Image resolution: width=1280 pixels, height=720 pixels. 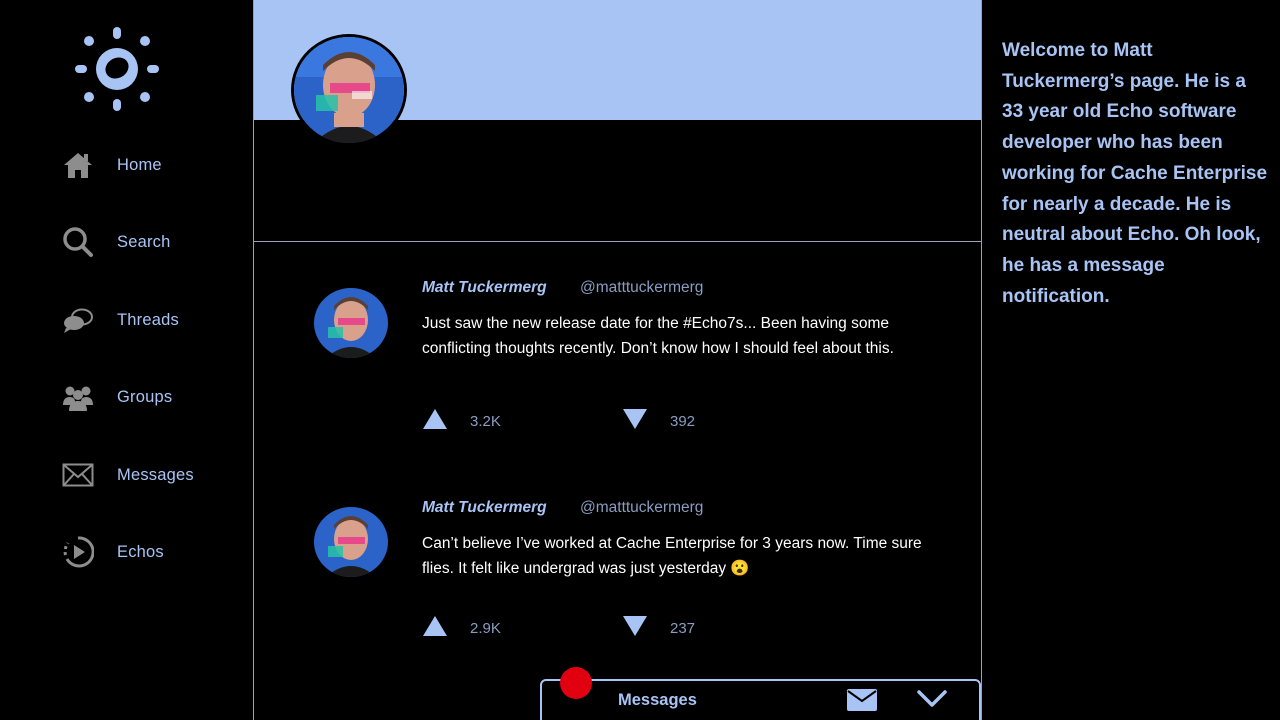 I want to click on sidebar-item-label: Messages, so click(x=155, y=474).